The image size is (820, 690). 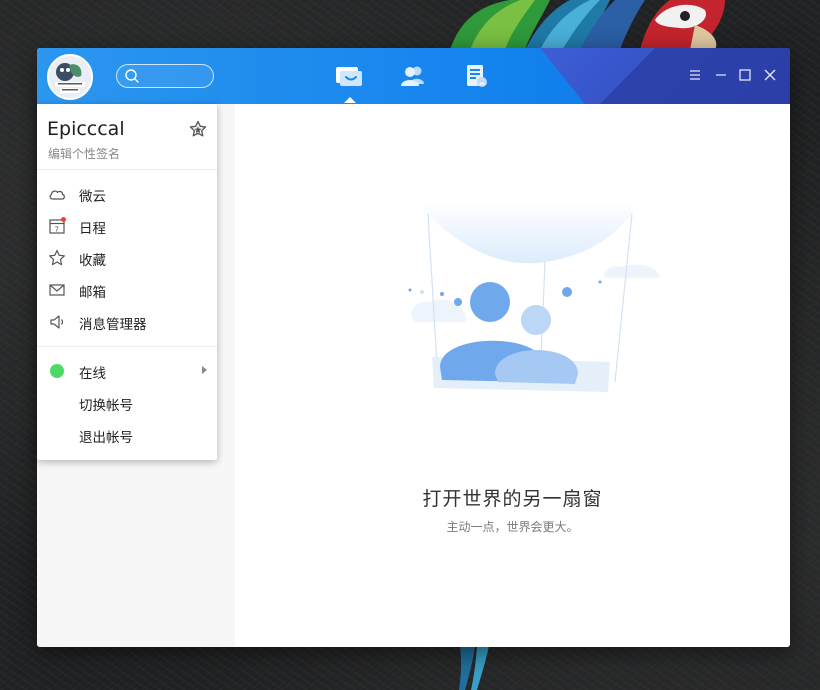 What do you see at coordinates (127, 371) in the screenshot?
I see `menu-item-status: 在线` at bounding box center [127, 371].